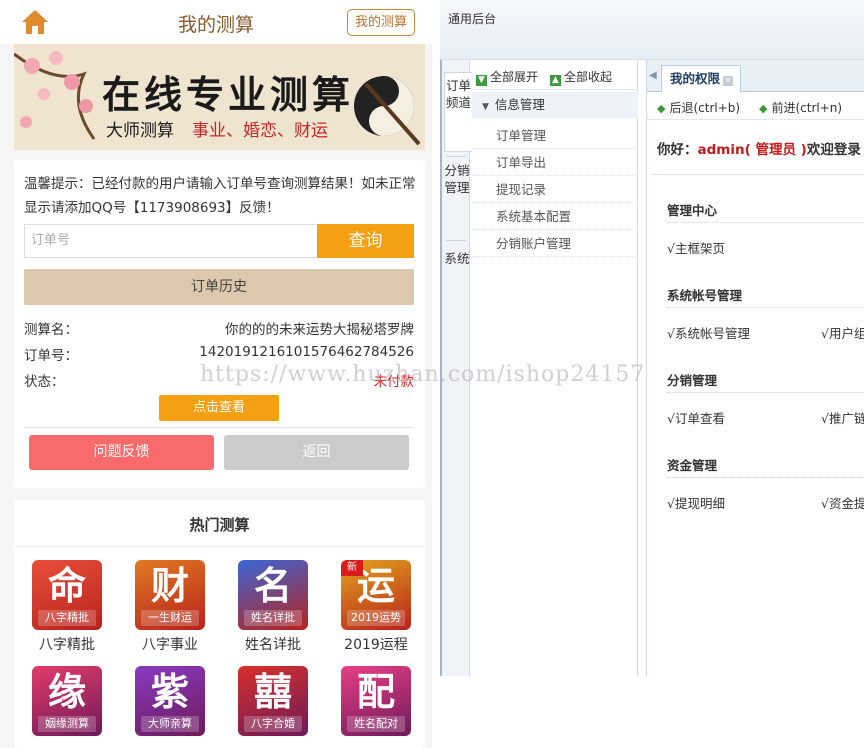  Describe the element at coordinates (692, 210) in the screenshot. I see `section-title: 管理中心` at that location.